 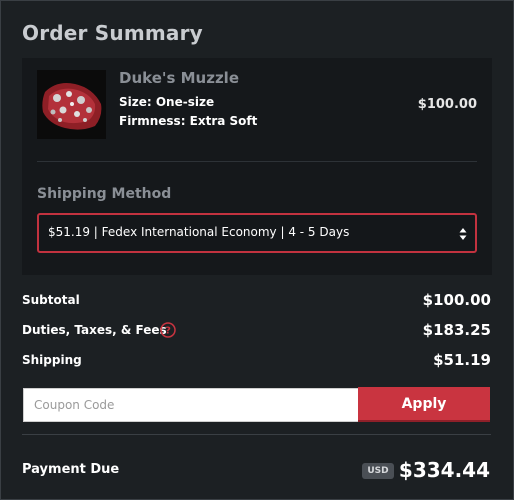 I want to click on help-icon: ?, so click(x=168, y=330).